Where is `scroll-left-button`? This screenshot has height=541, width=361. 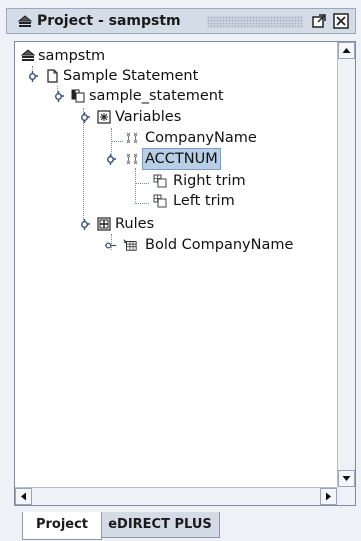 scroll-left-button is located at coordinates (23, 496).